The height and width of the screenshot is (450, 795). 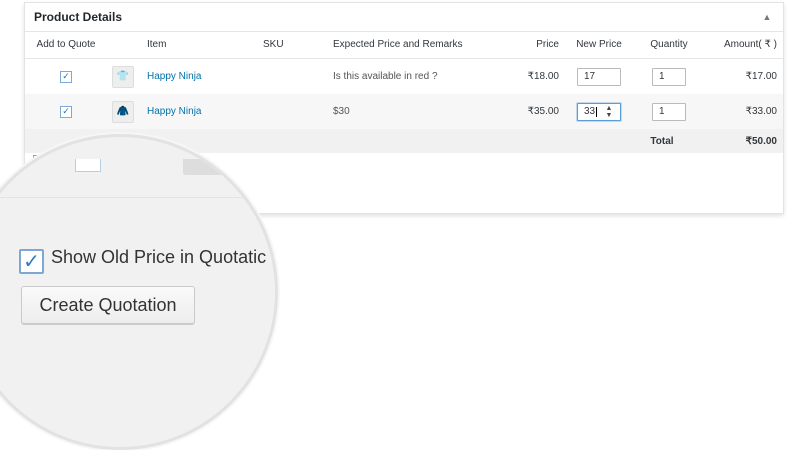 I want to click on remarks-text: Is this available in red ?, so click(x=385, y=76).